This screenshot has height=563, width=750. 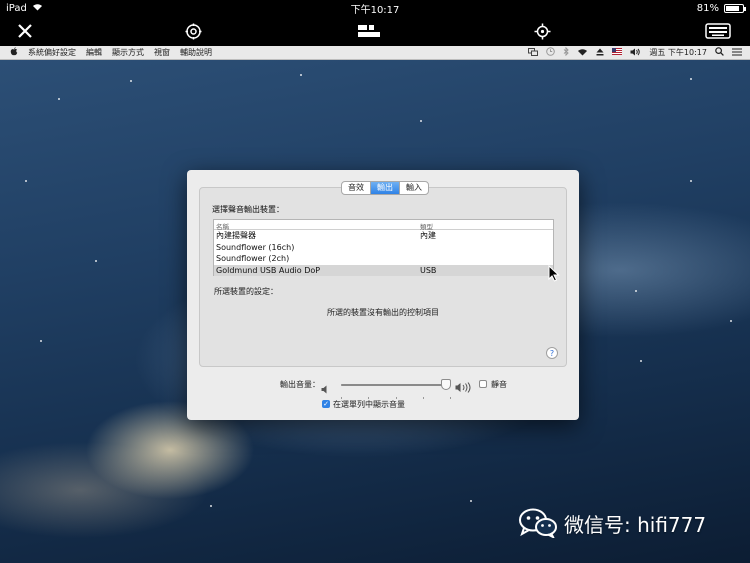 What do you see at coordinates (538, 524) in the screenshot?
I see `wechat-icon` at bounding box center [538, 524].